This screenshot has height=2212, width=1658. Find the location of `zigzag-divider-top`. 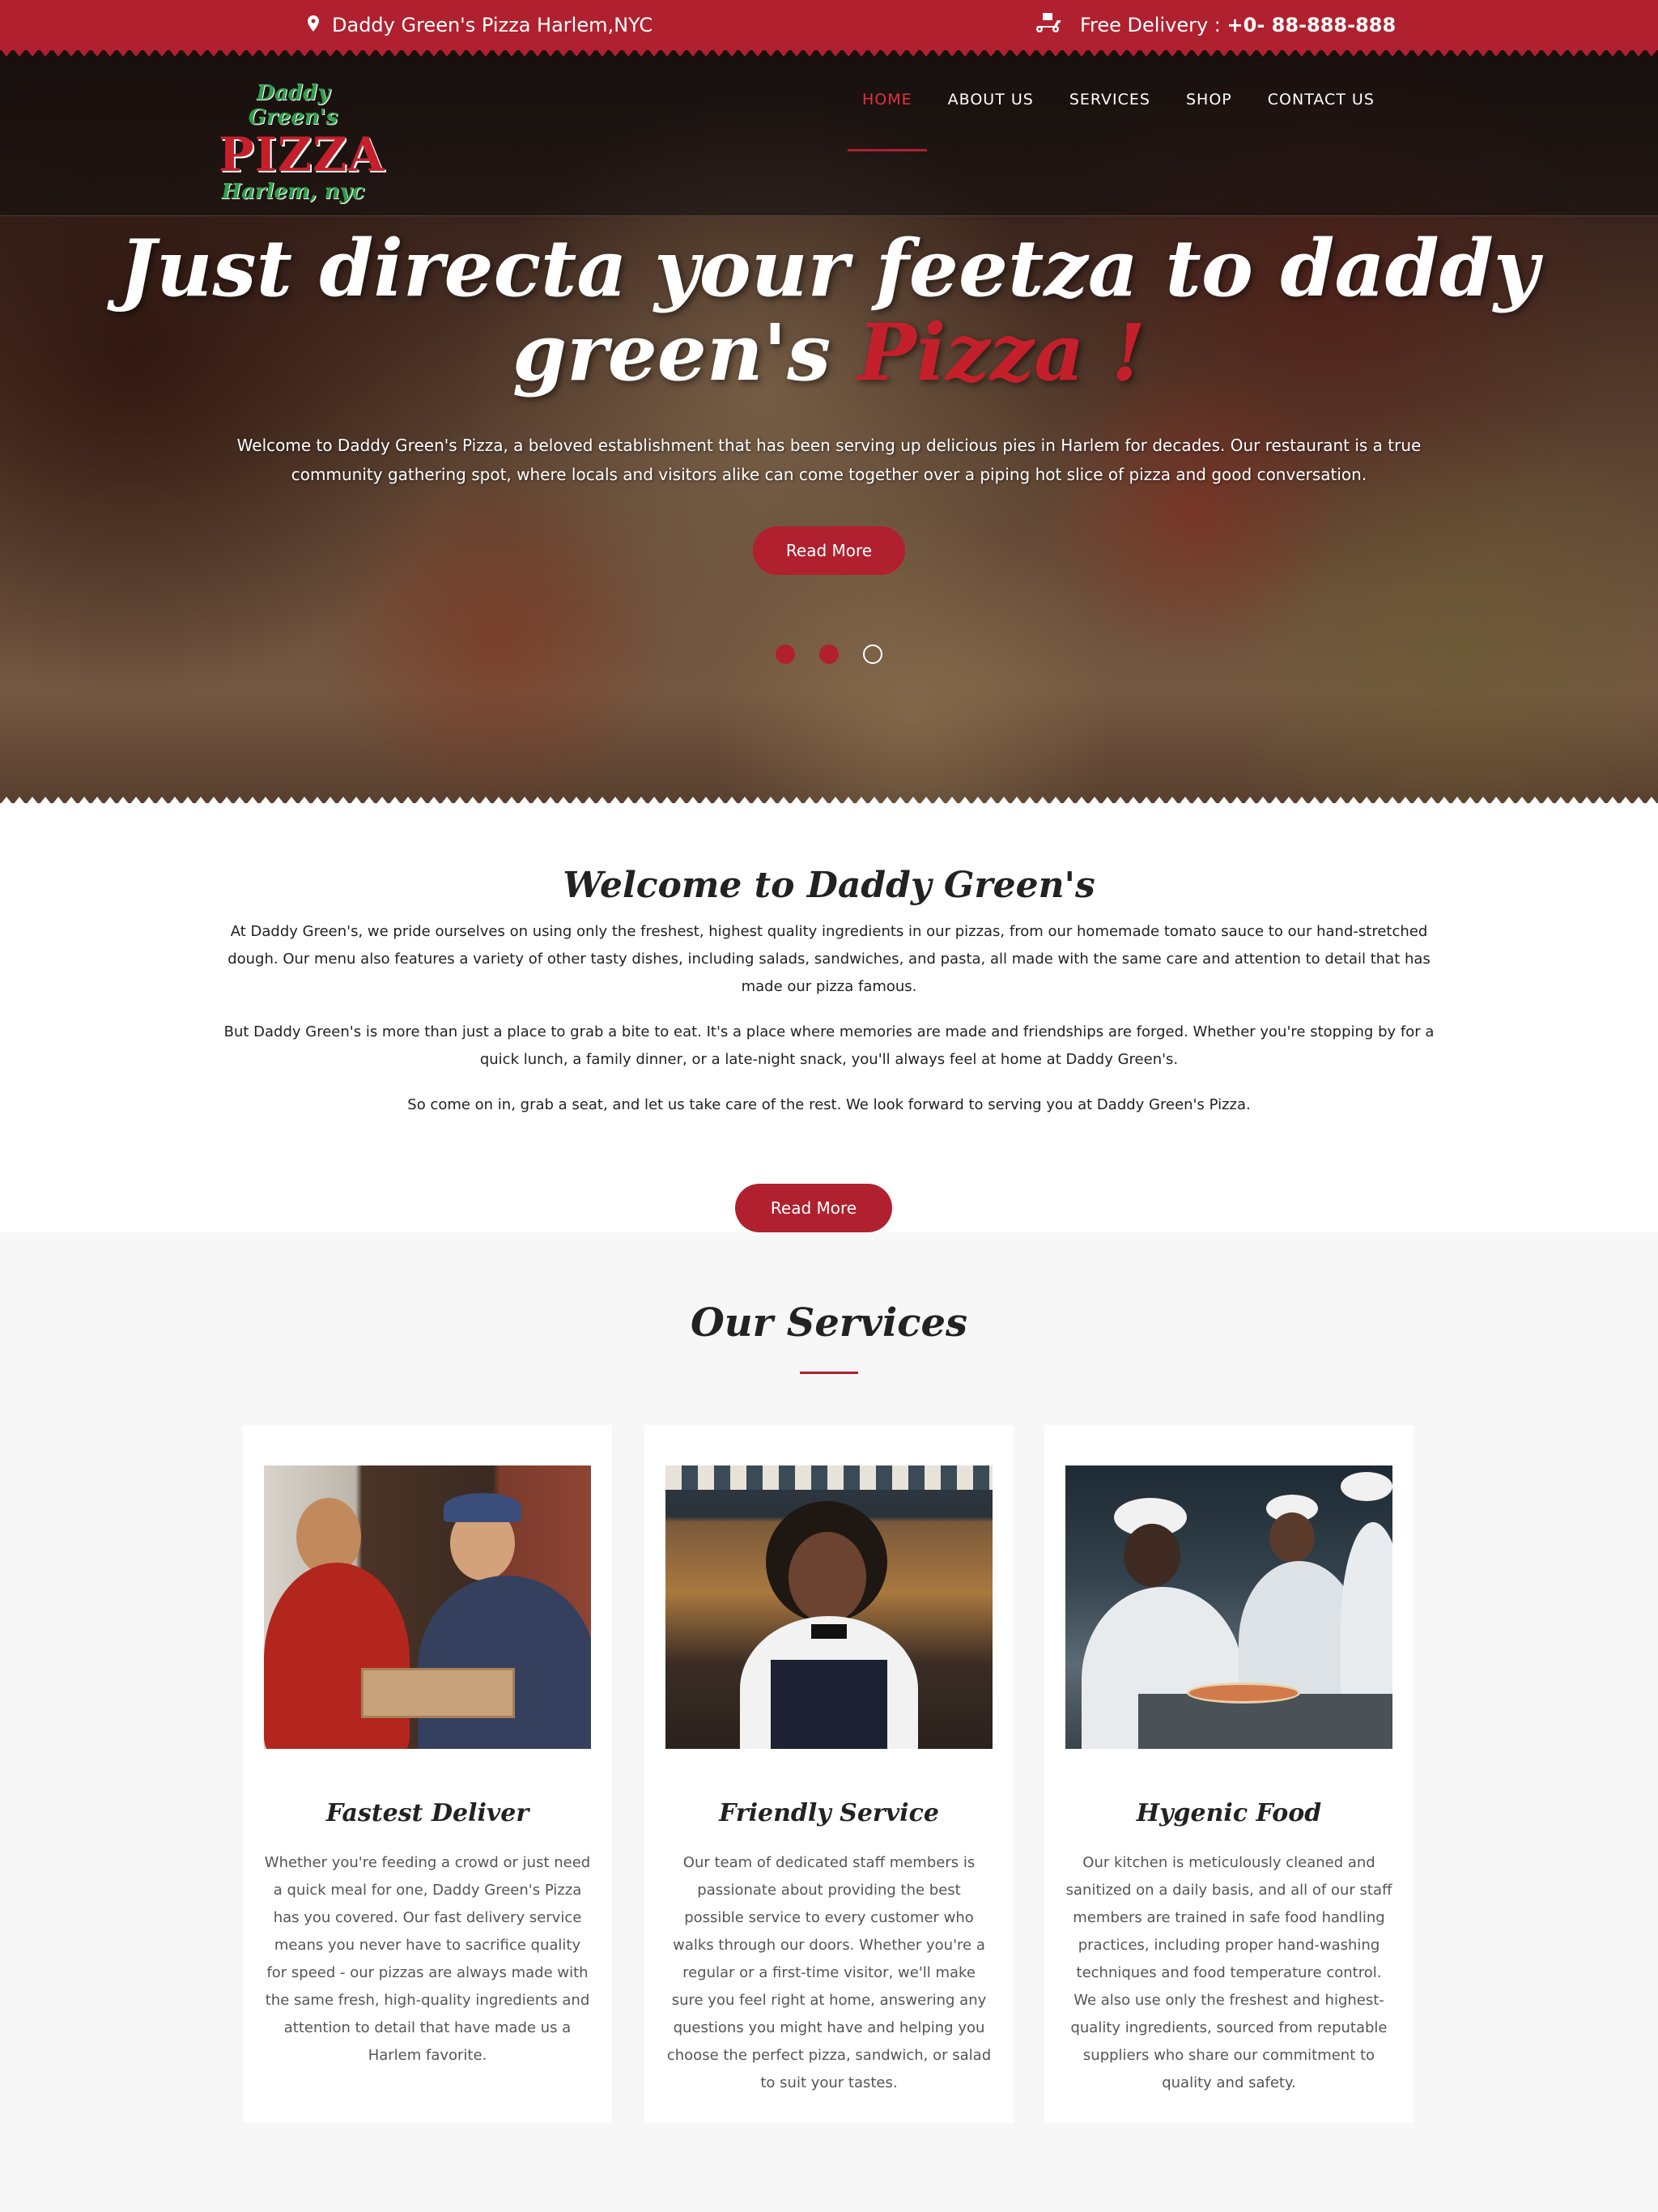

zigzag-divider-top is located at coordinates (829, 55).